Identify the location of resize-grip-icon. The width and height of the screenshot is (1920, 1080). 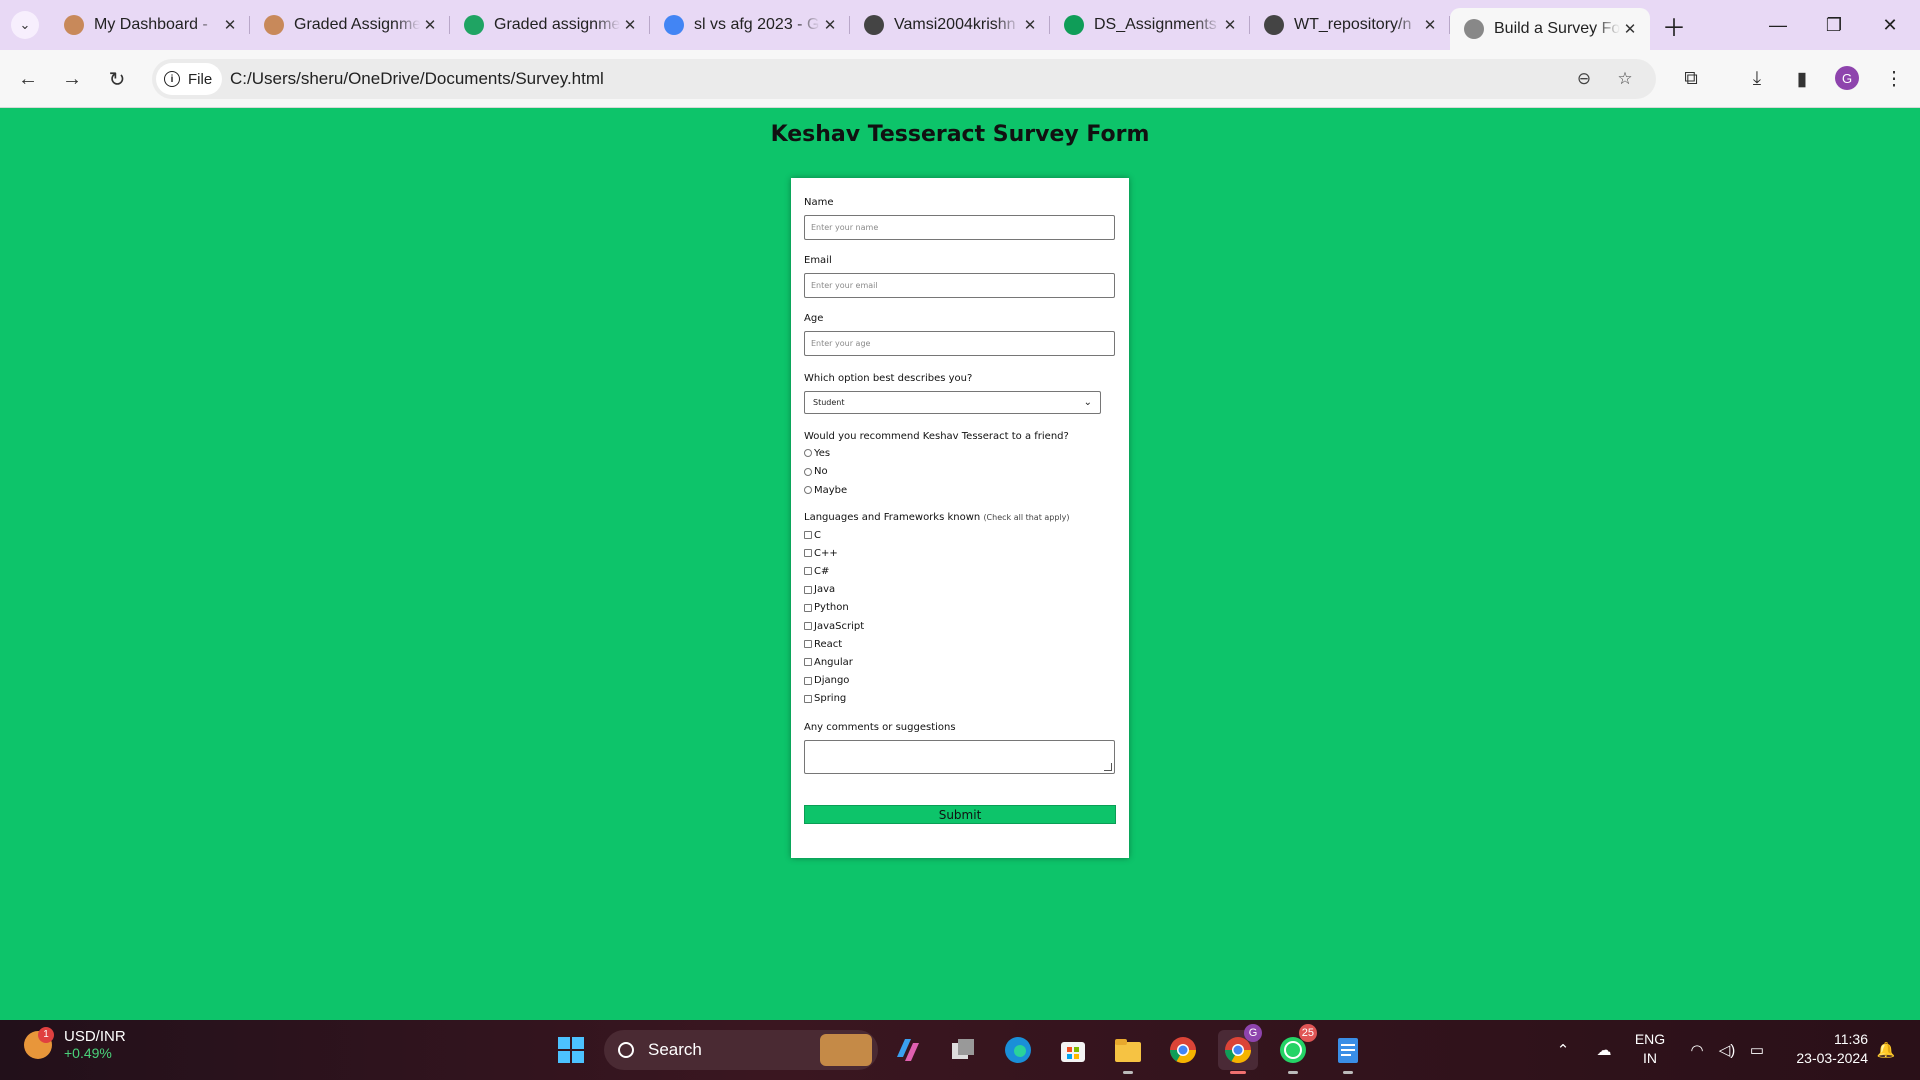
(1108, 767).